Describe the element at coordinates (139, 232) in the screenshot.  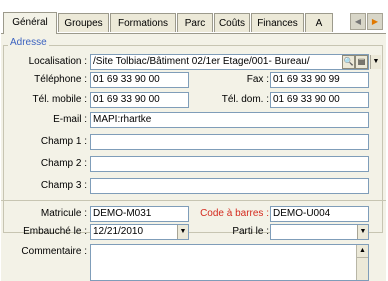
I see `embauche-field: 12/21/2010` at that location.